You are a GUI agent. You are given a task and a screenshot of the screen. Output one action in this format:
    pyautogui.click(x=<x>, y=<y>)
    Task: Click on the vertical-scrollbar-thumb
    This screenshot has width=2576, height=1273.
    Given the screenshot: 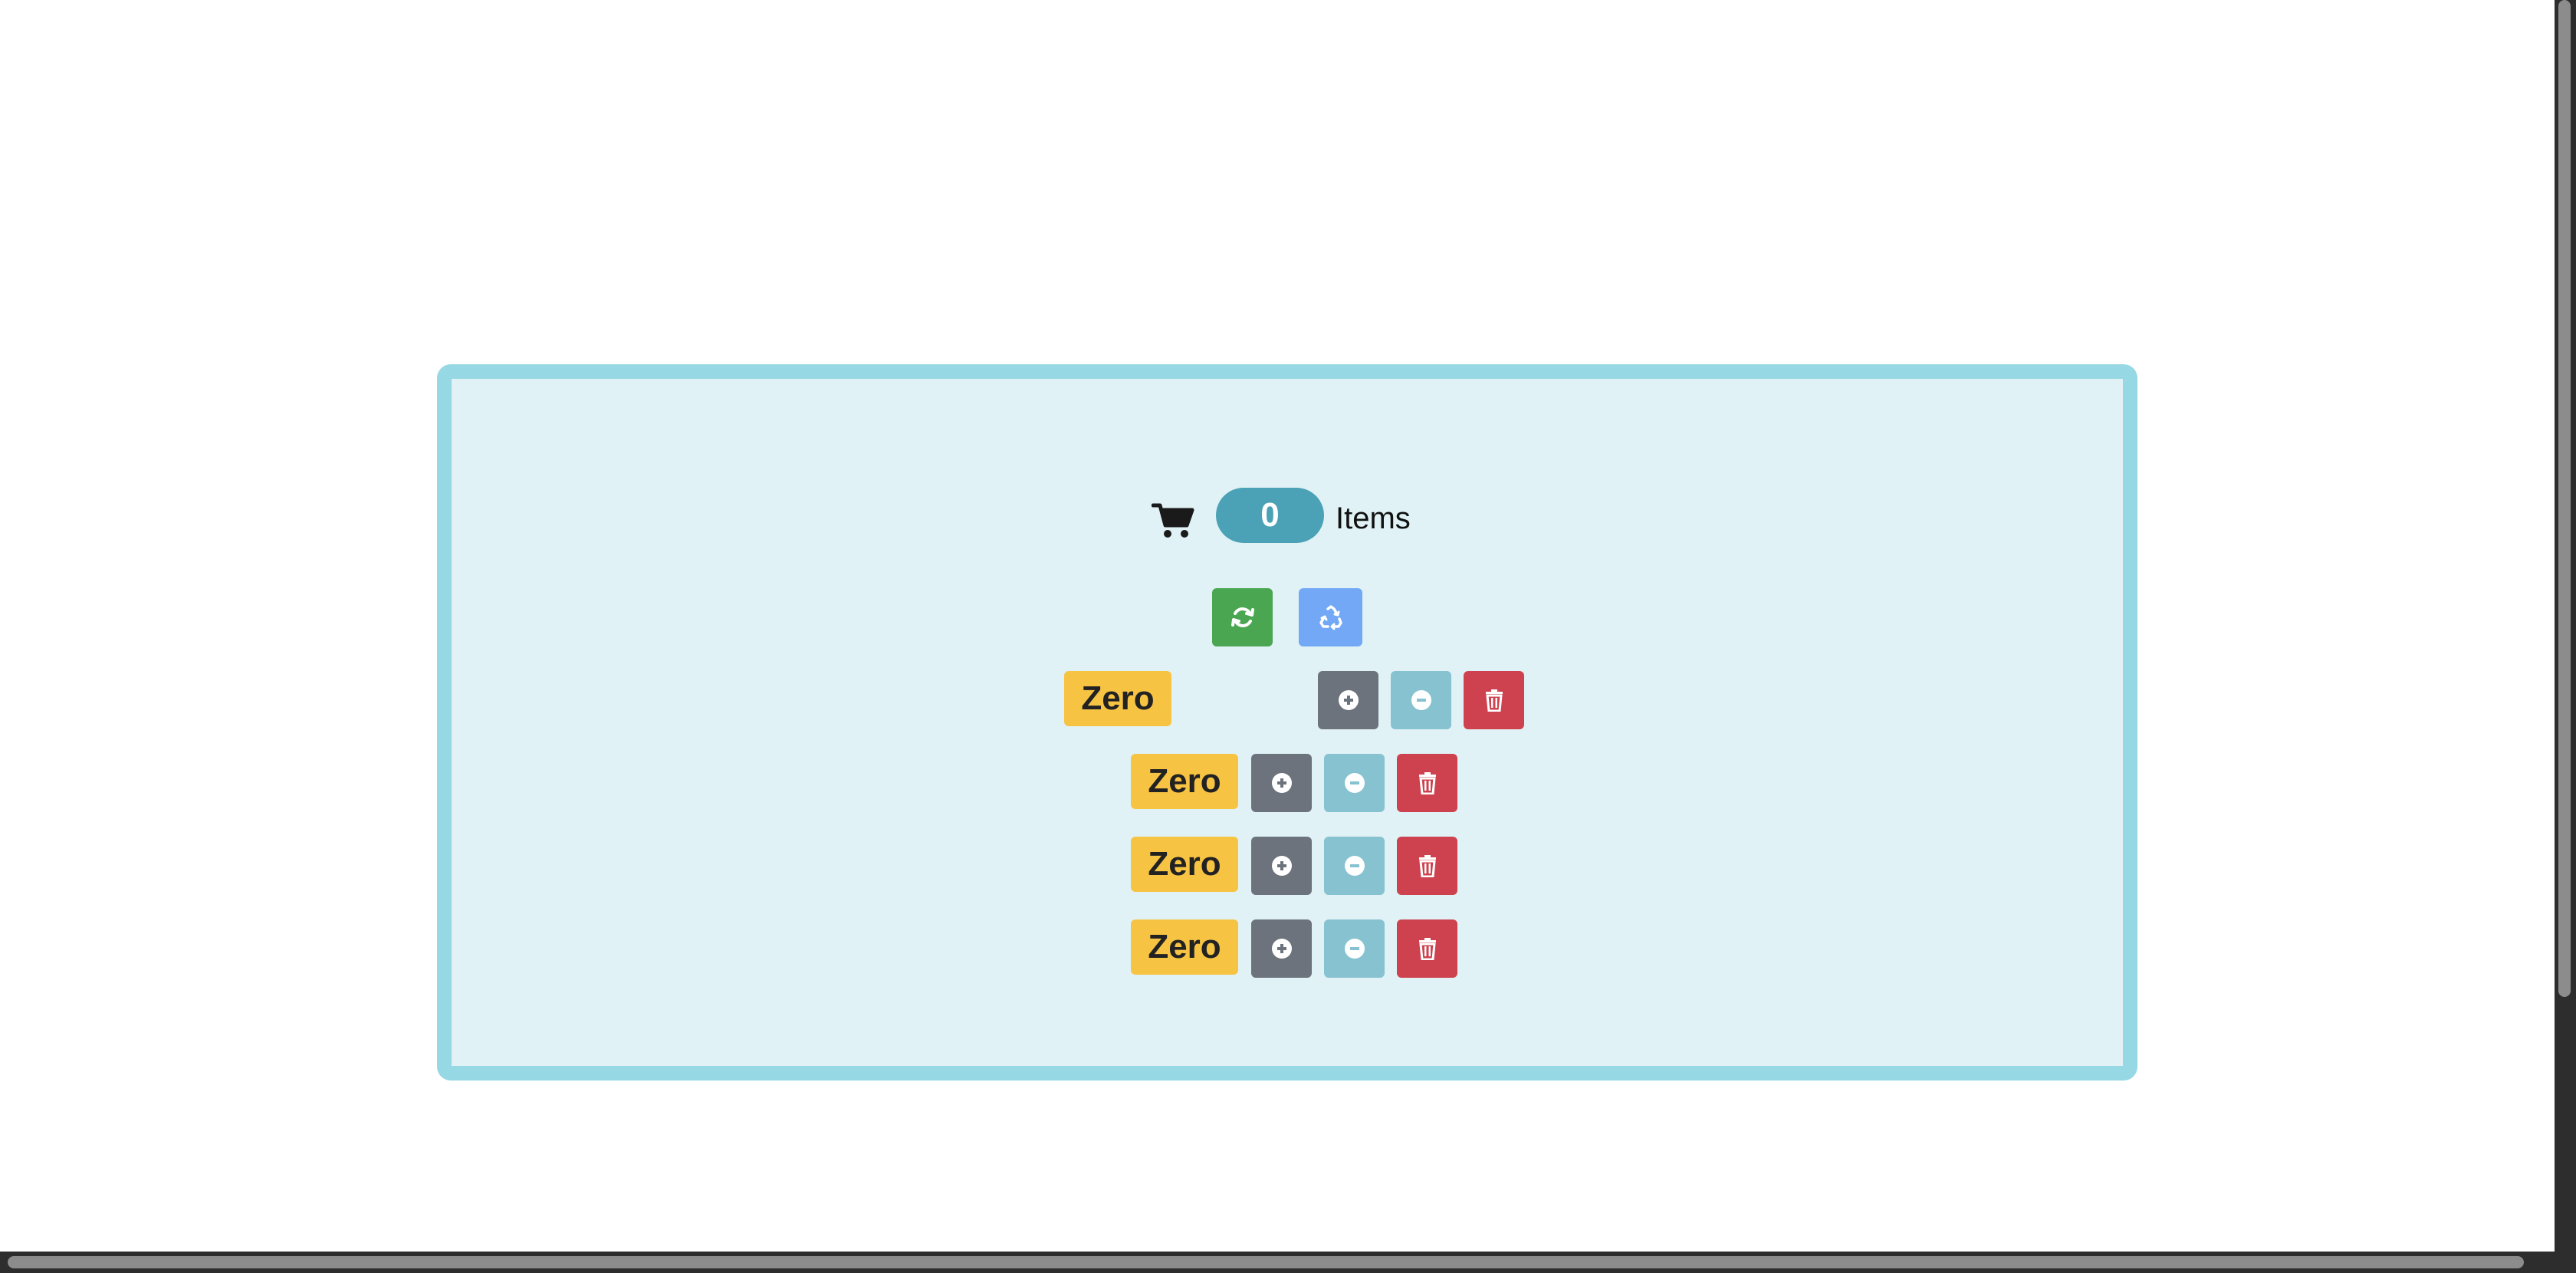 What is the action you would take?
    pyautogui.click(x=2564, y=498)
    